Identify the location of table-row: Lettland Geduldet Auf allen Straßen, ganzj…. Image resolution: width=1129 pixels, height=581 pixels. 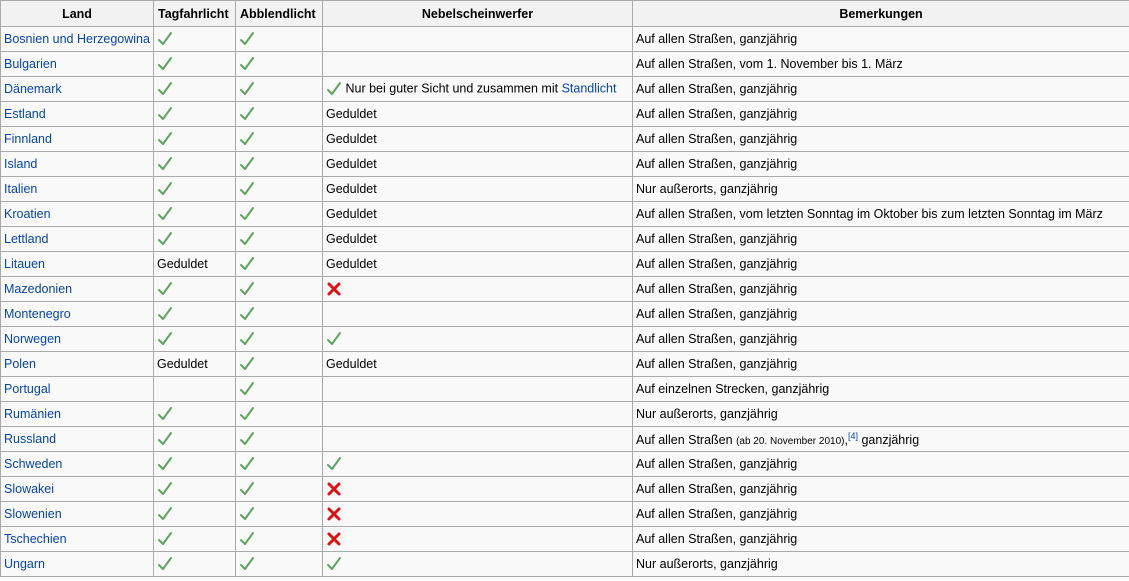
(564, 239).